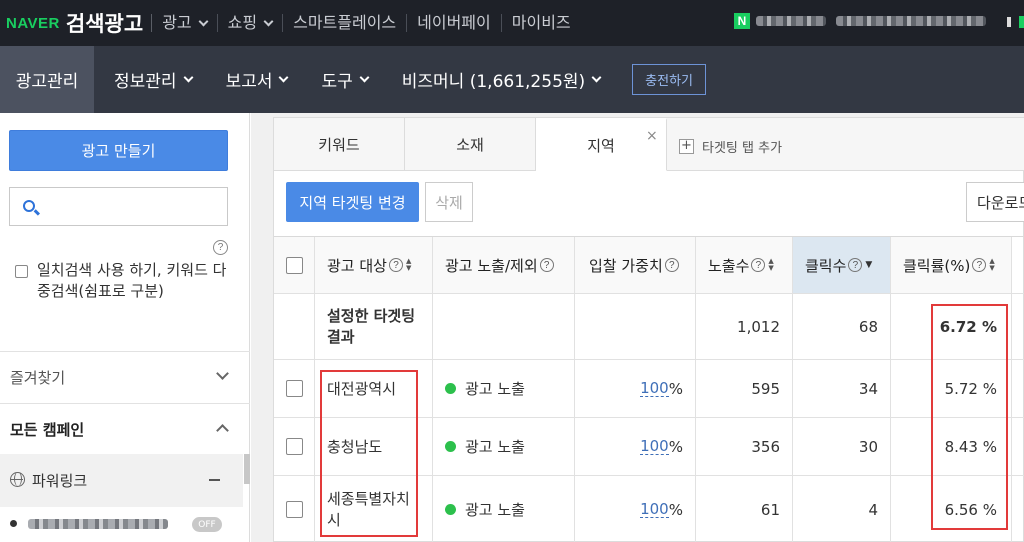 The width and height of the screenshot is (1024, 542). Describe the element at coordinates (491, 265) in the screenshot. I see `header-exposure-label: 광고 노출/제외` at that location.